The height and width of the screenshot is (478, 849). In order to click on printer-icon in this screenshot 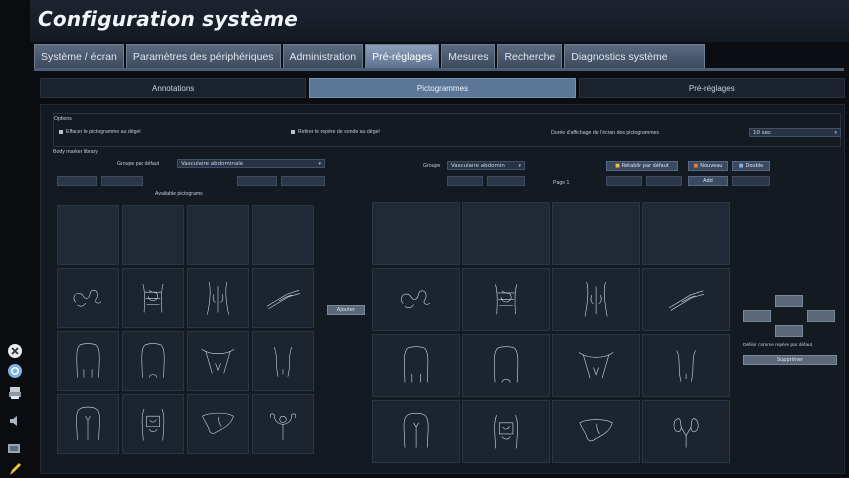, I will do `click(15, 393)`.